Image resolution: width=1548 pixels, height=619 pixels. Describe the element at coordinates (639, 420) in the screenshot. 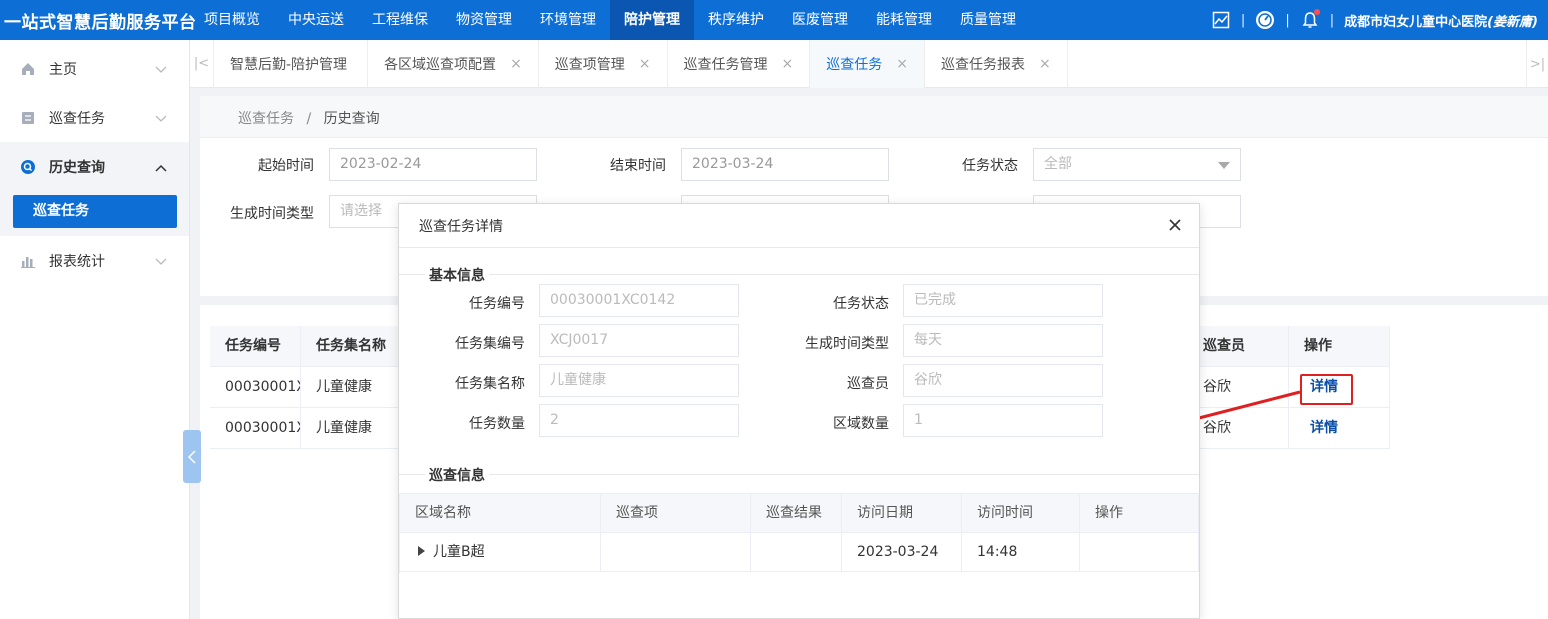

I see `task-count-field: 2` at that location.